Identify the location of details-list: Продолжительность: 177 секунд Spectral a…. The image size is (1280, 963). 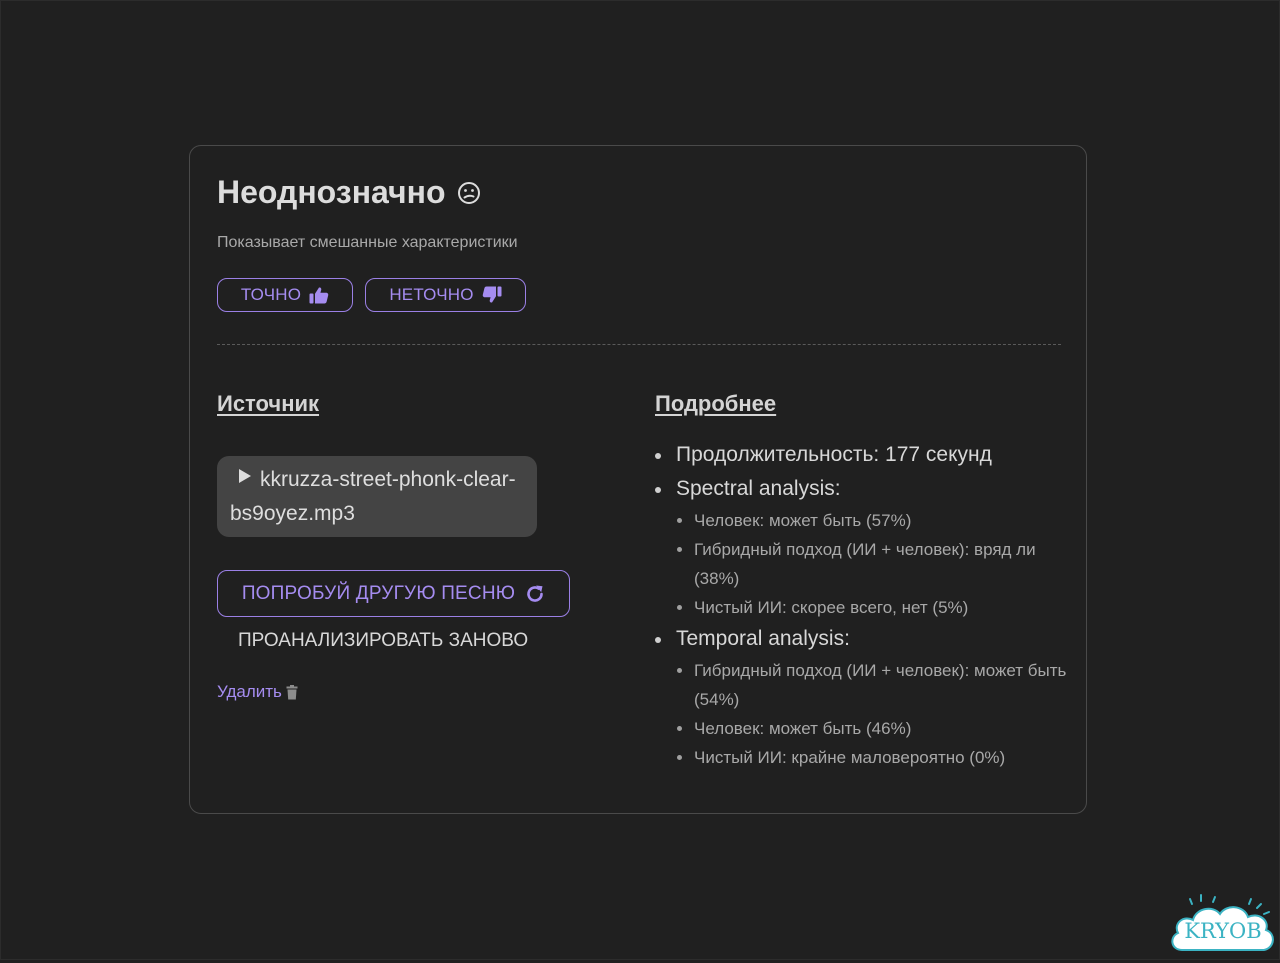
(865, 605).